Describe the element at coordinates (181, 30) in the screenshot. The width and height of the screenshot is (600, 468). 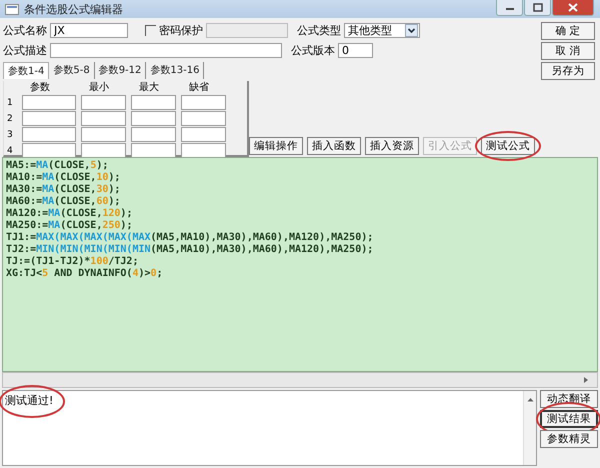
I see `checkbox-label: 密码保护` at that location.